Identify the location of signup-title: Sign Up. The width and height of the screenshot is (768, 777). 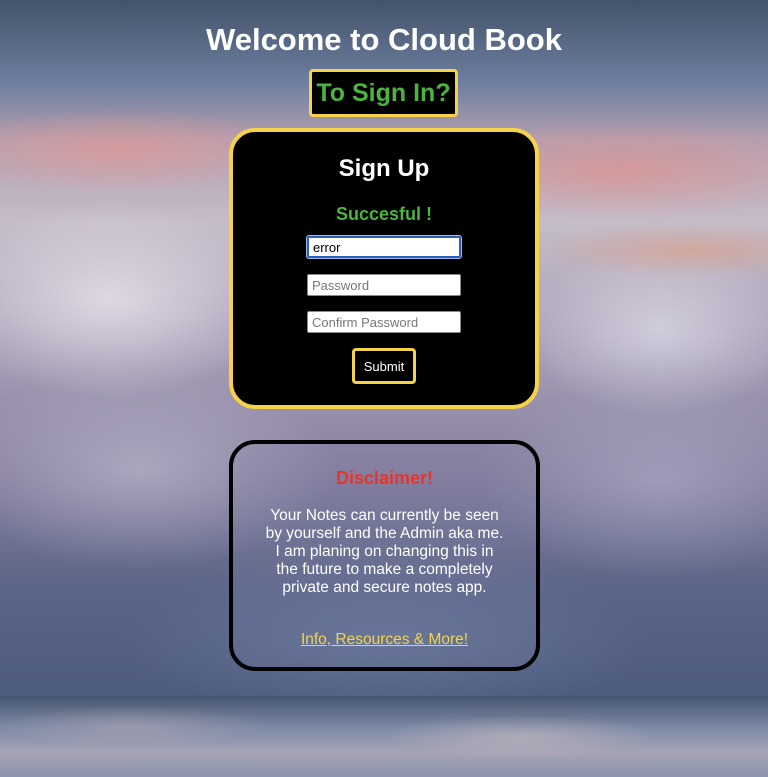
(384, 168).